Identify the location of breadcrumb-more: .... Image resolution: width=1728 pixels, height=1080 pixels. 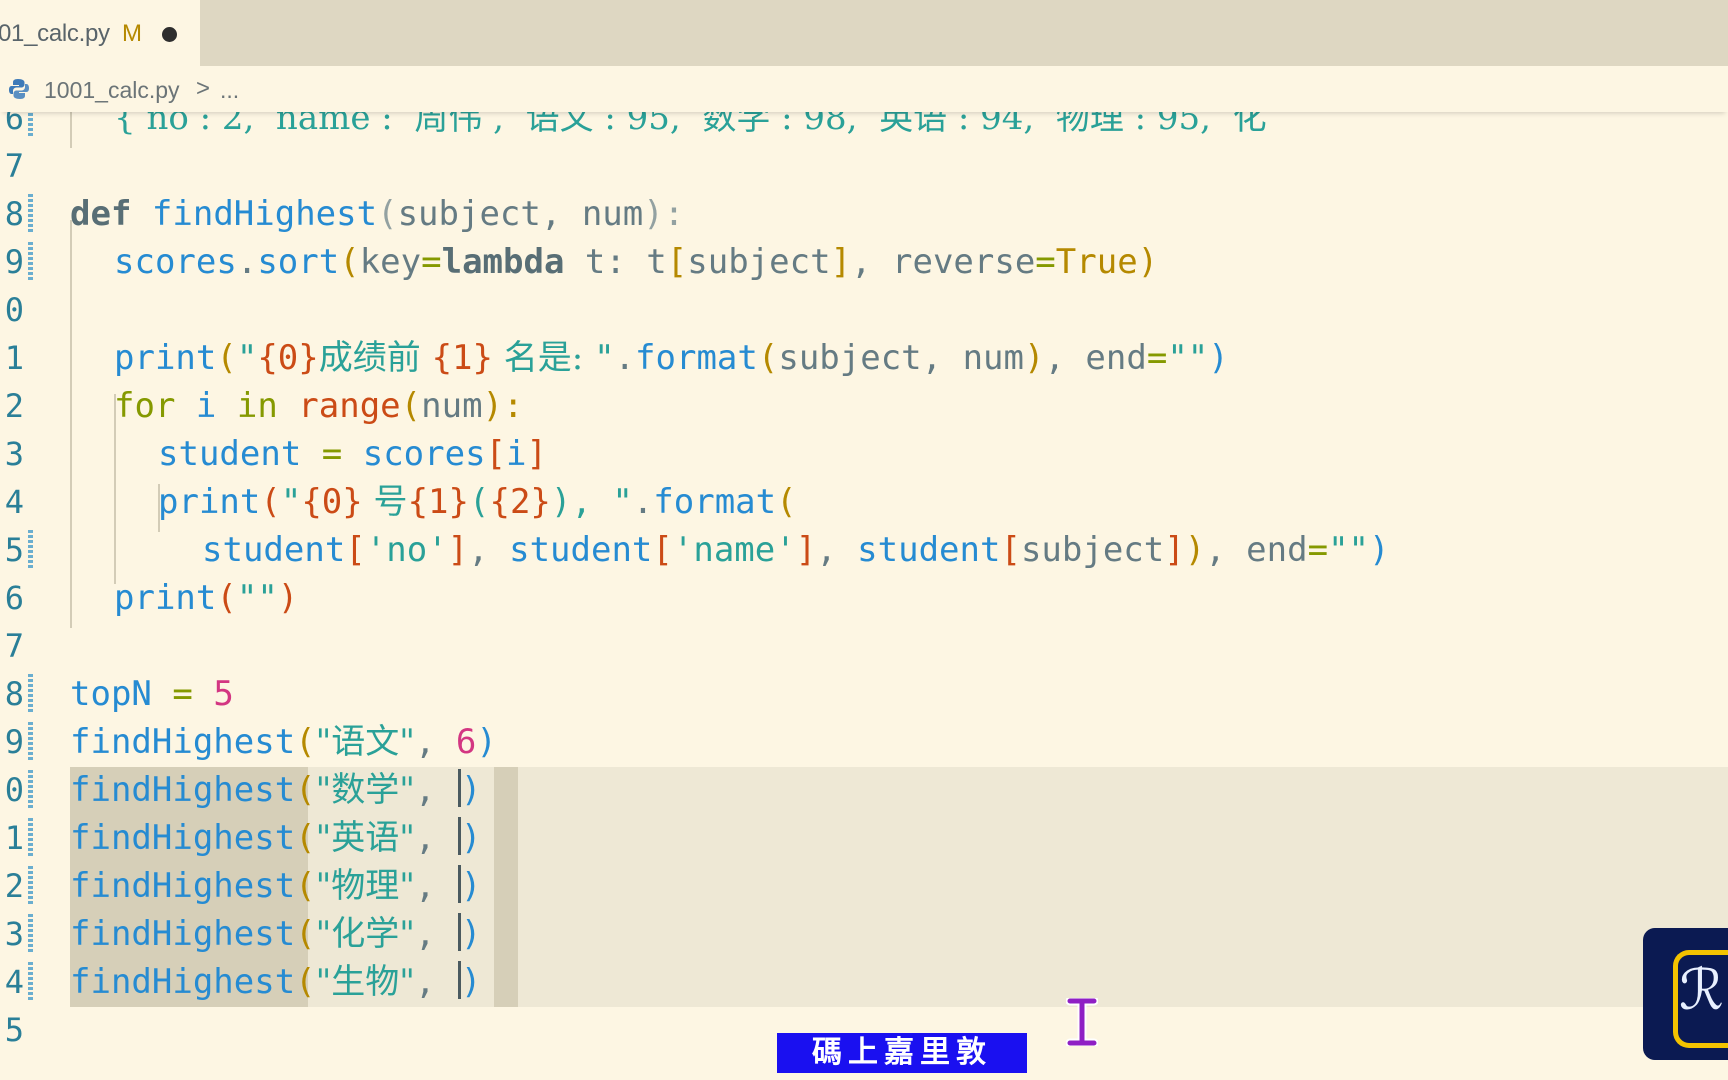
(229, 90).